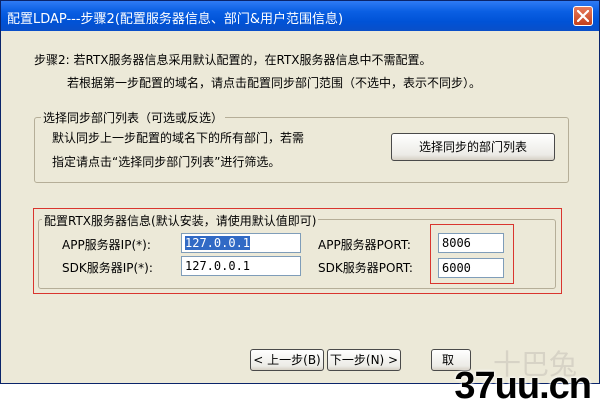  Describe the element at coordinates (133, 117) in the screenshot. I see `dept-sync-group-label: 选择同步部门列表（可选或反选）` at that location.